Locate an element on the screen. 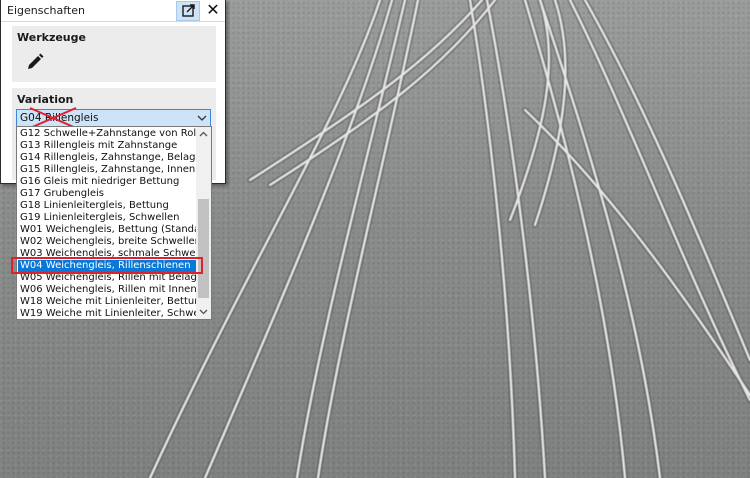 This screenshot has height=478, width=750. undock-icon is located at coordinates (188, 10).